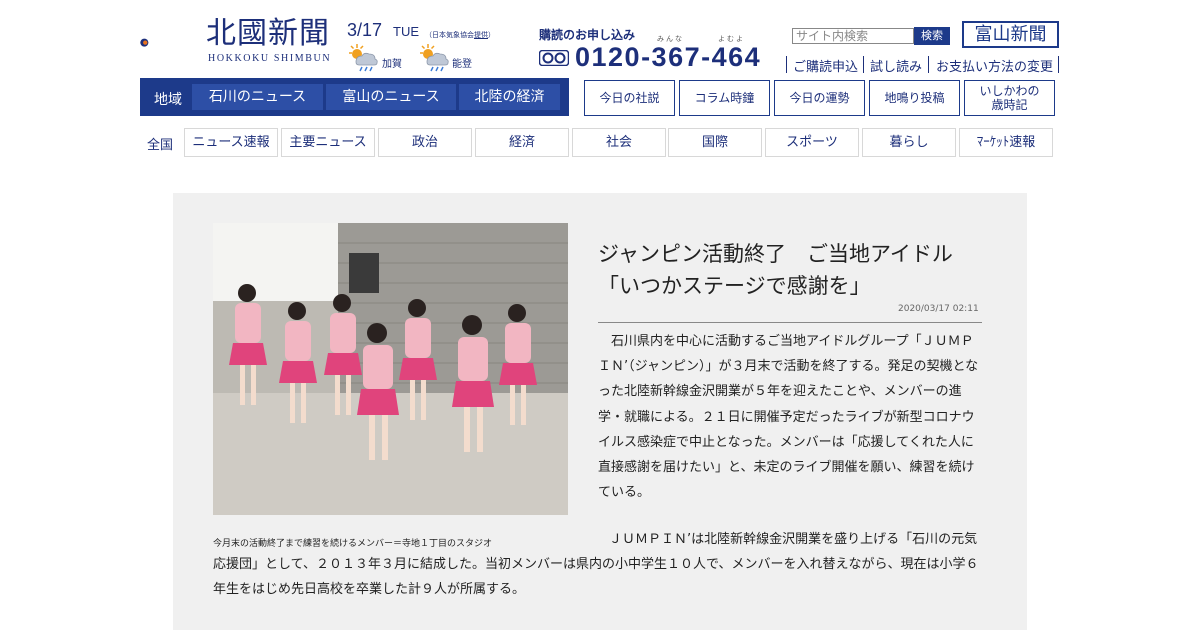 The height and width of the screenshot is (630, 1200). I want to click on category-economy: 経済, so click(522, 142).